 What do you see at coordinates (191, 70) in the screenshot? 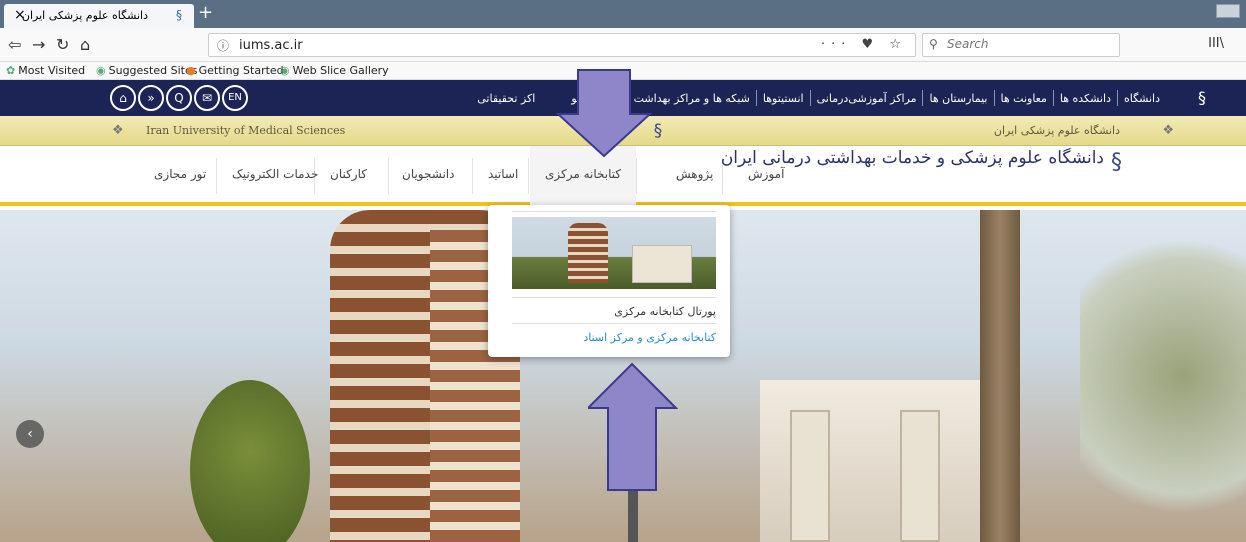
I see `firefox-icon: ●` at bounding box center [191, 70].